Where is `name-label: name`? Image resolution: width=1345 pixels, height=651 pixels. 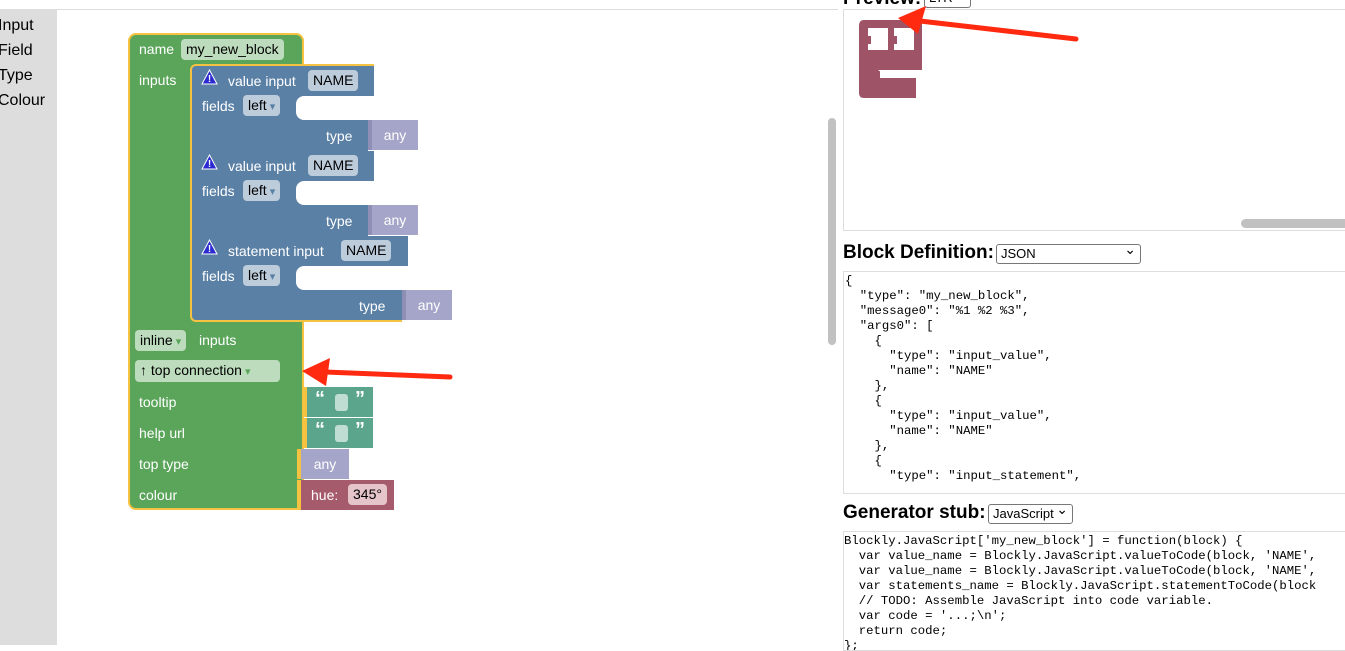 name-label: name is located at coordinates (157, 49).